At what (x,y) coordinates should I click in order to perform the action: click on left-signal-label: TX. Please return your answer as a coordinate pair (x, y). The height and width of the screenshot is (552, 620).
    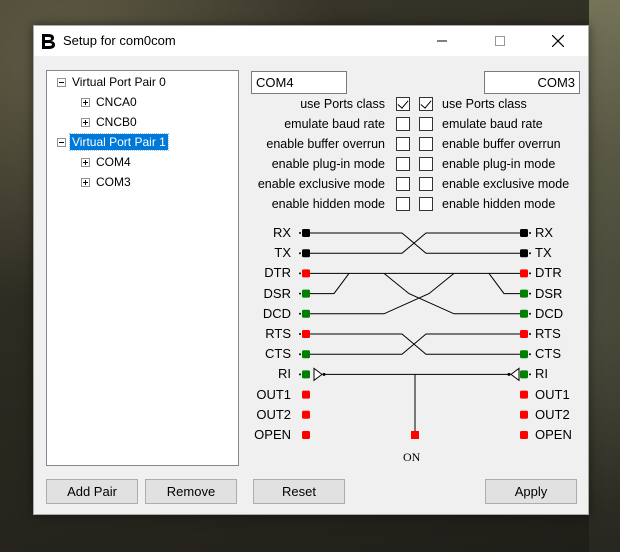
    Looking at the image, I should click on (282, 253).